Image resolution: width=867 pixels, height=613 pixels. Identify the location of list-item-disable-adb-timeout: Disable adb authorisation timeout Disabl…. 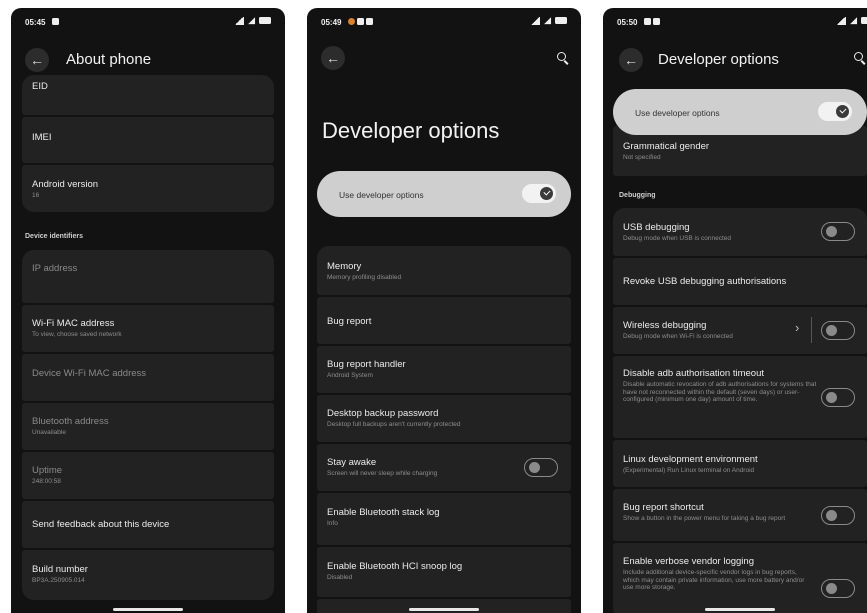
(740, 397).